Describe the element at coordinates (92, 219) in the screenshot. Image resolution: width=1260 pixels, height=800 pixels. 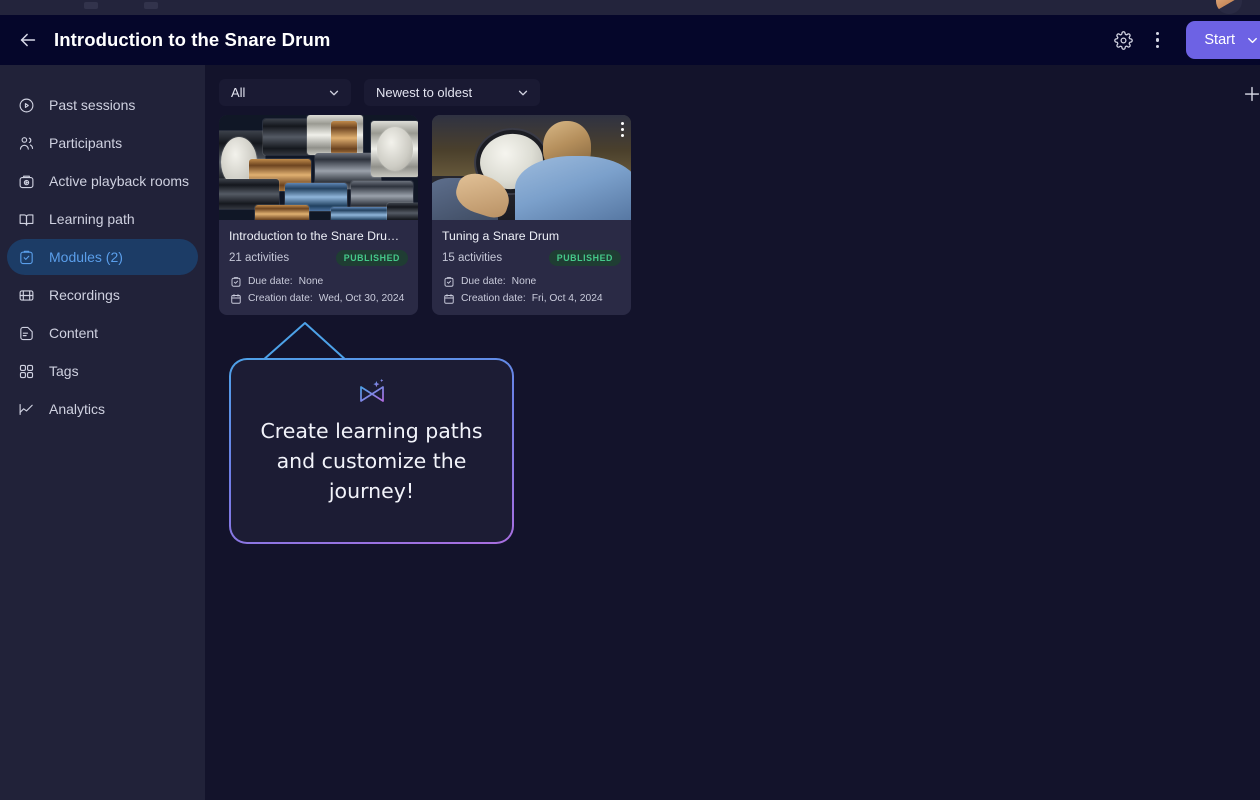
I see `sidebar-item-label: Learning path` at that location.